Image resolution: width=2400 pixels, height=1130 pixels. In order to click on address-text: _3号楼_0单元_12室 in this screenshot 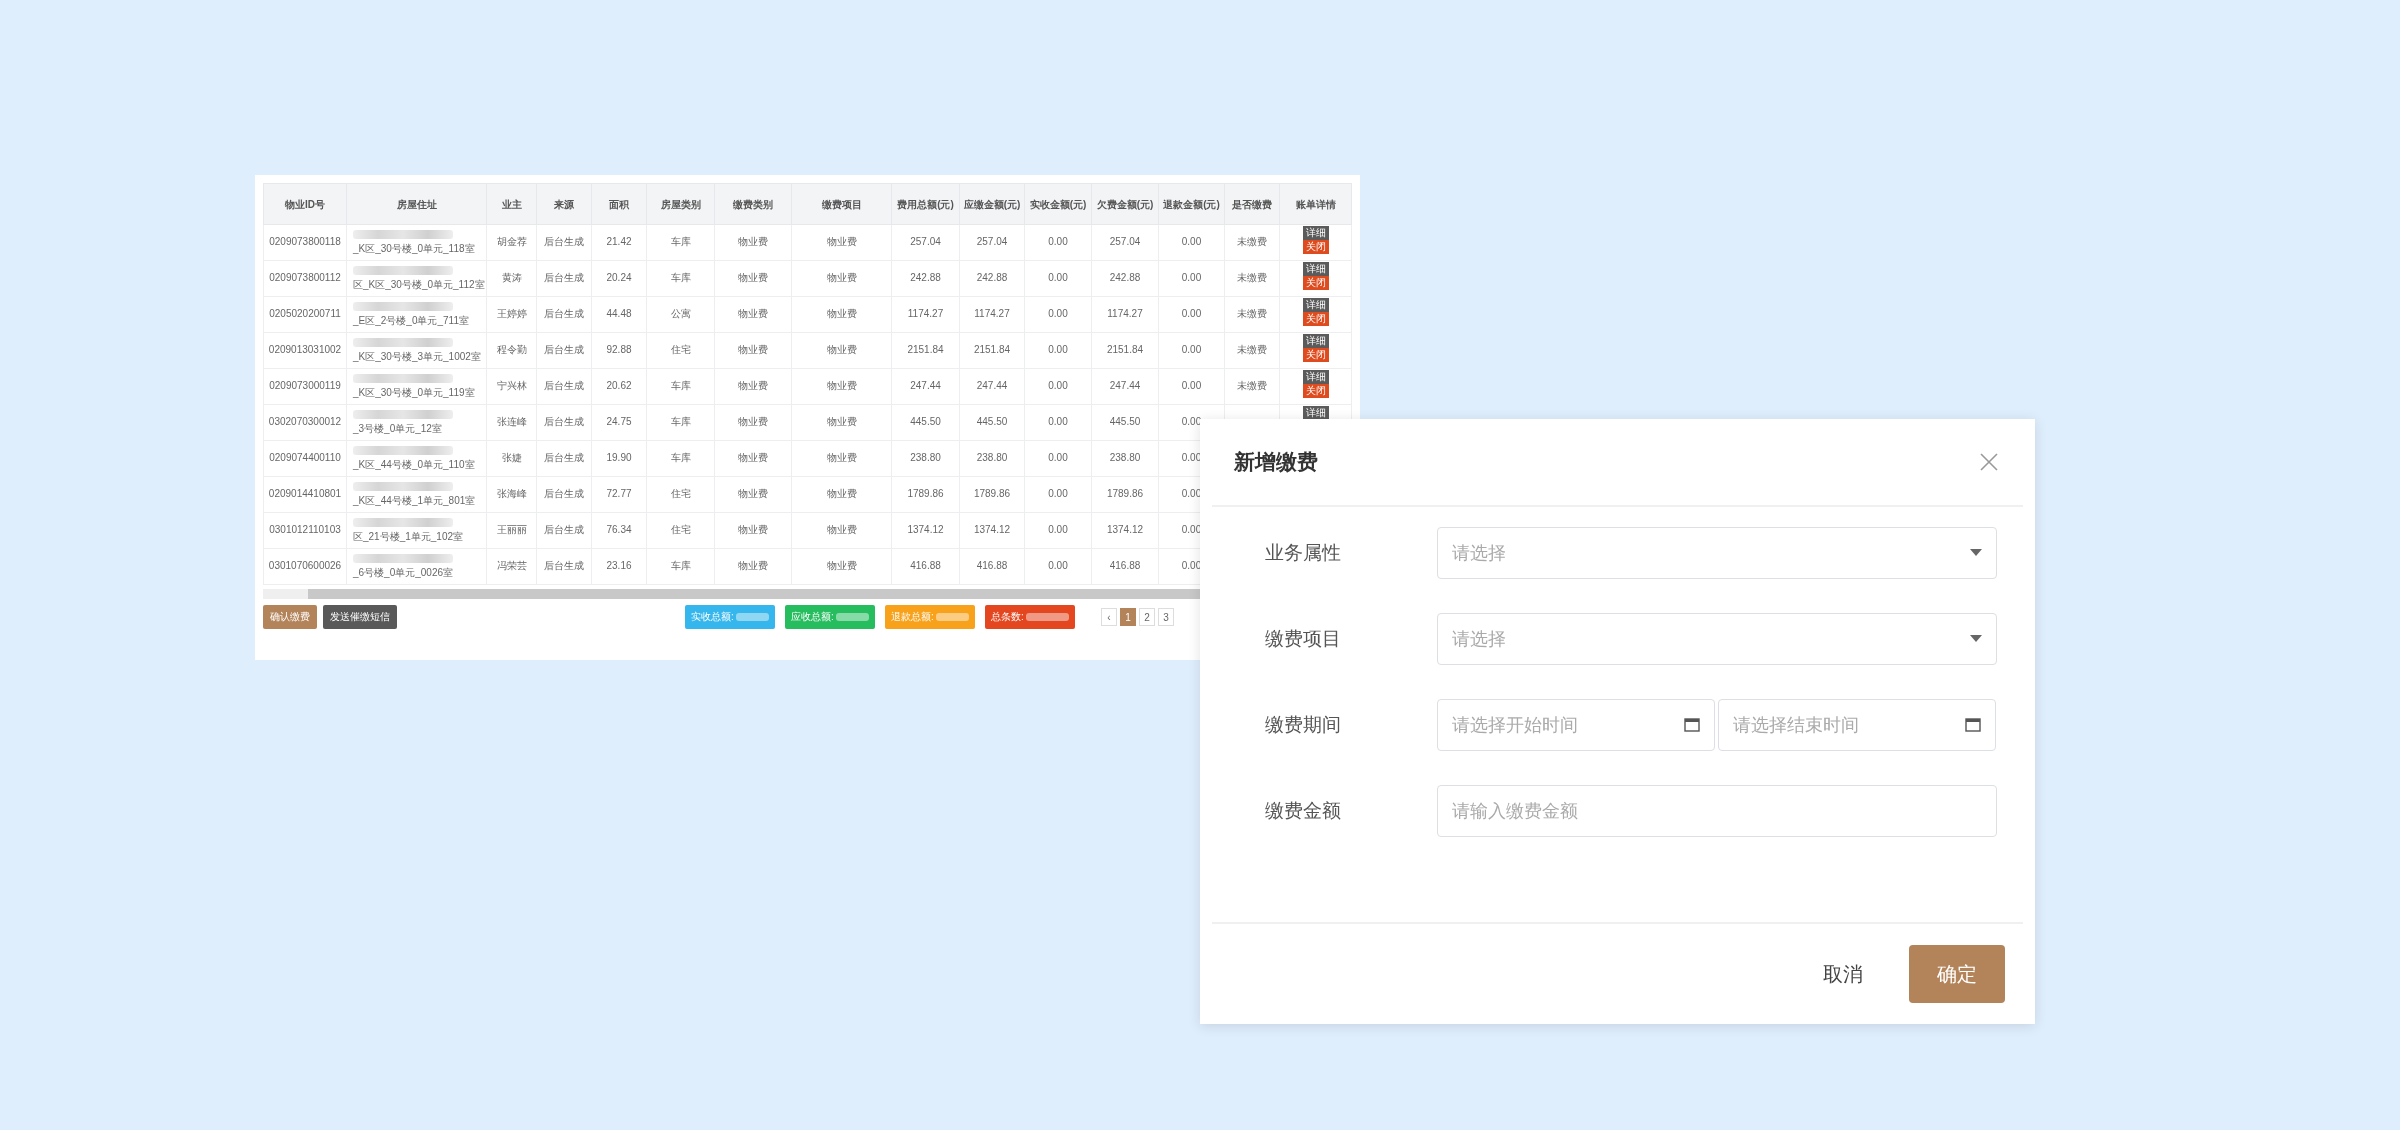, I will do `click(397, 428)`.